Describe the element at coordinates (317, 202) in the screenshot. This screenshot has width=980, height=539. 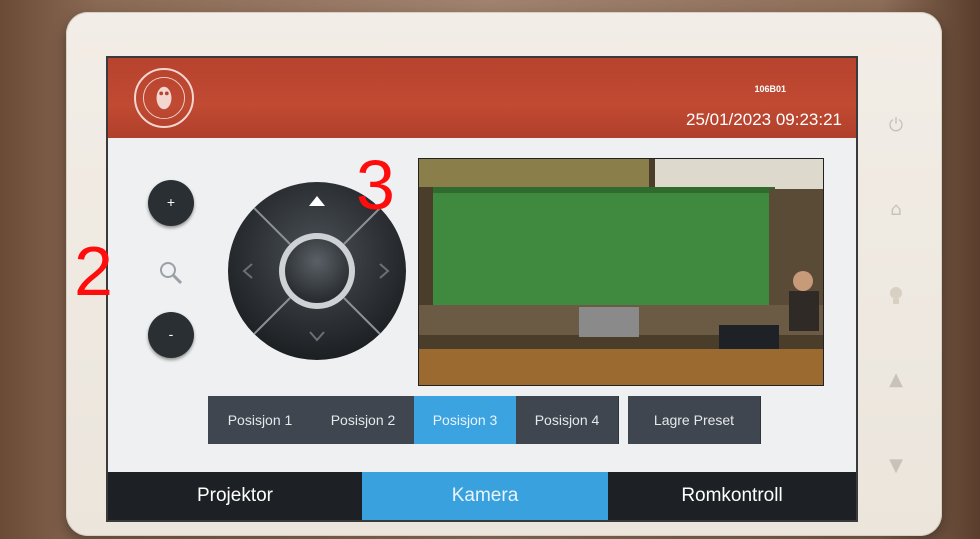
I see `pan-up-arrow-icon` at that location.